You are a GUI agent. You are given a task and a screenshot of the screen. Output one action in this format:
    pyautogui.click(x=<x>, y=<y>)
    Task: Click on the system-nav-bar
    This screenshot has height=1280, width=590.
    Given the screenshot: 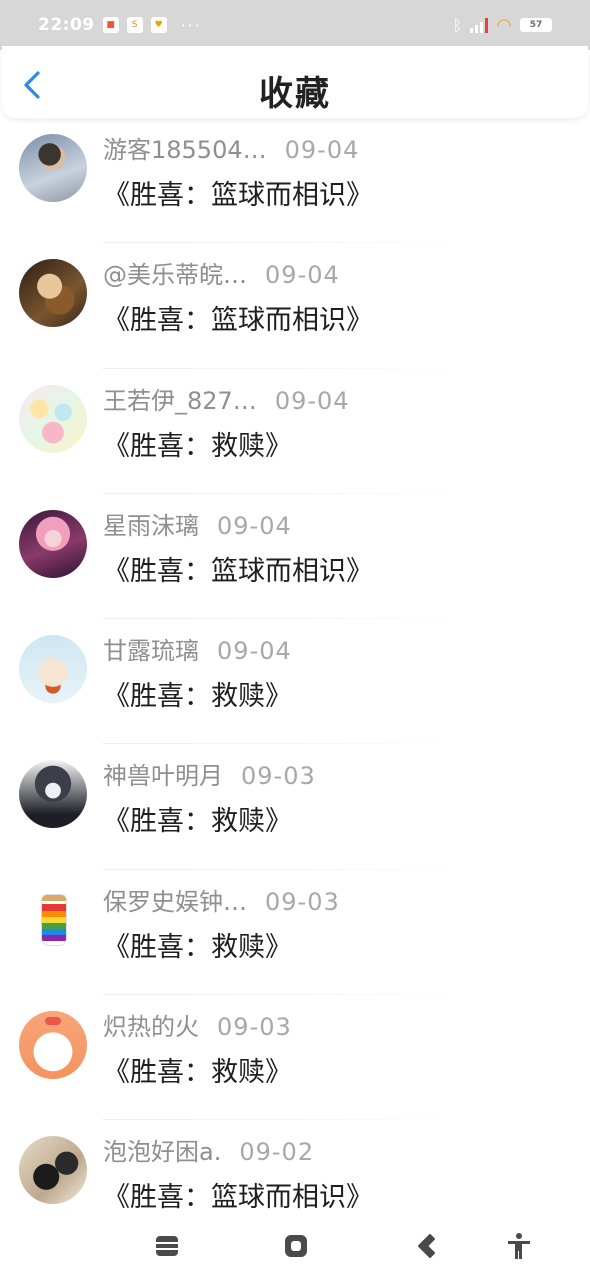 What is the action you would take?
    pyautogui.click(x=295, y=1245)
    